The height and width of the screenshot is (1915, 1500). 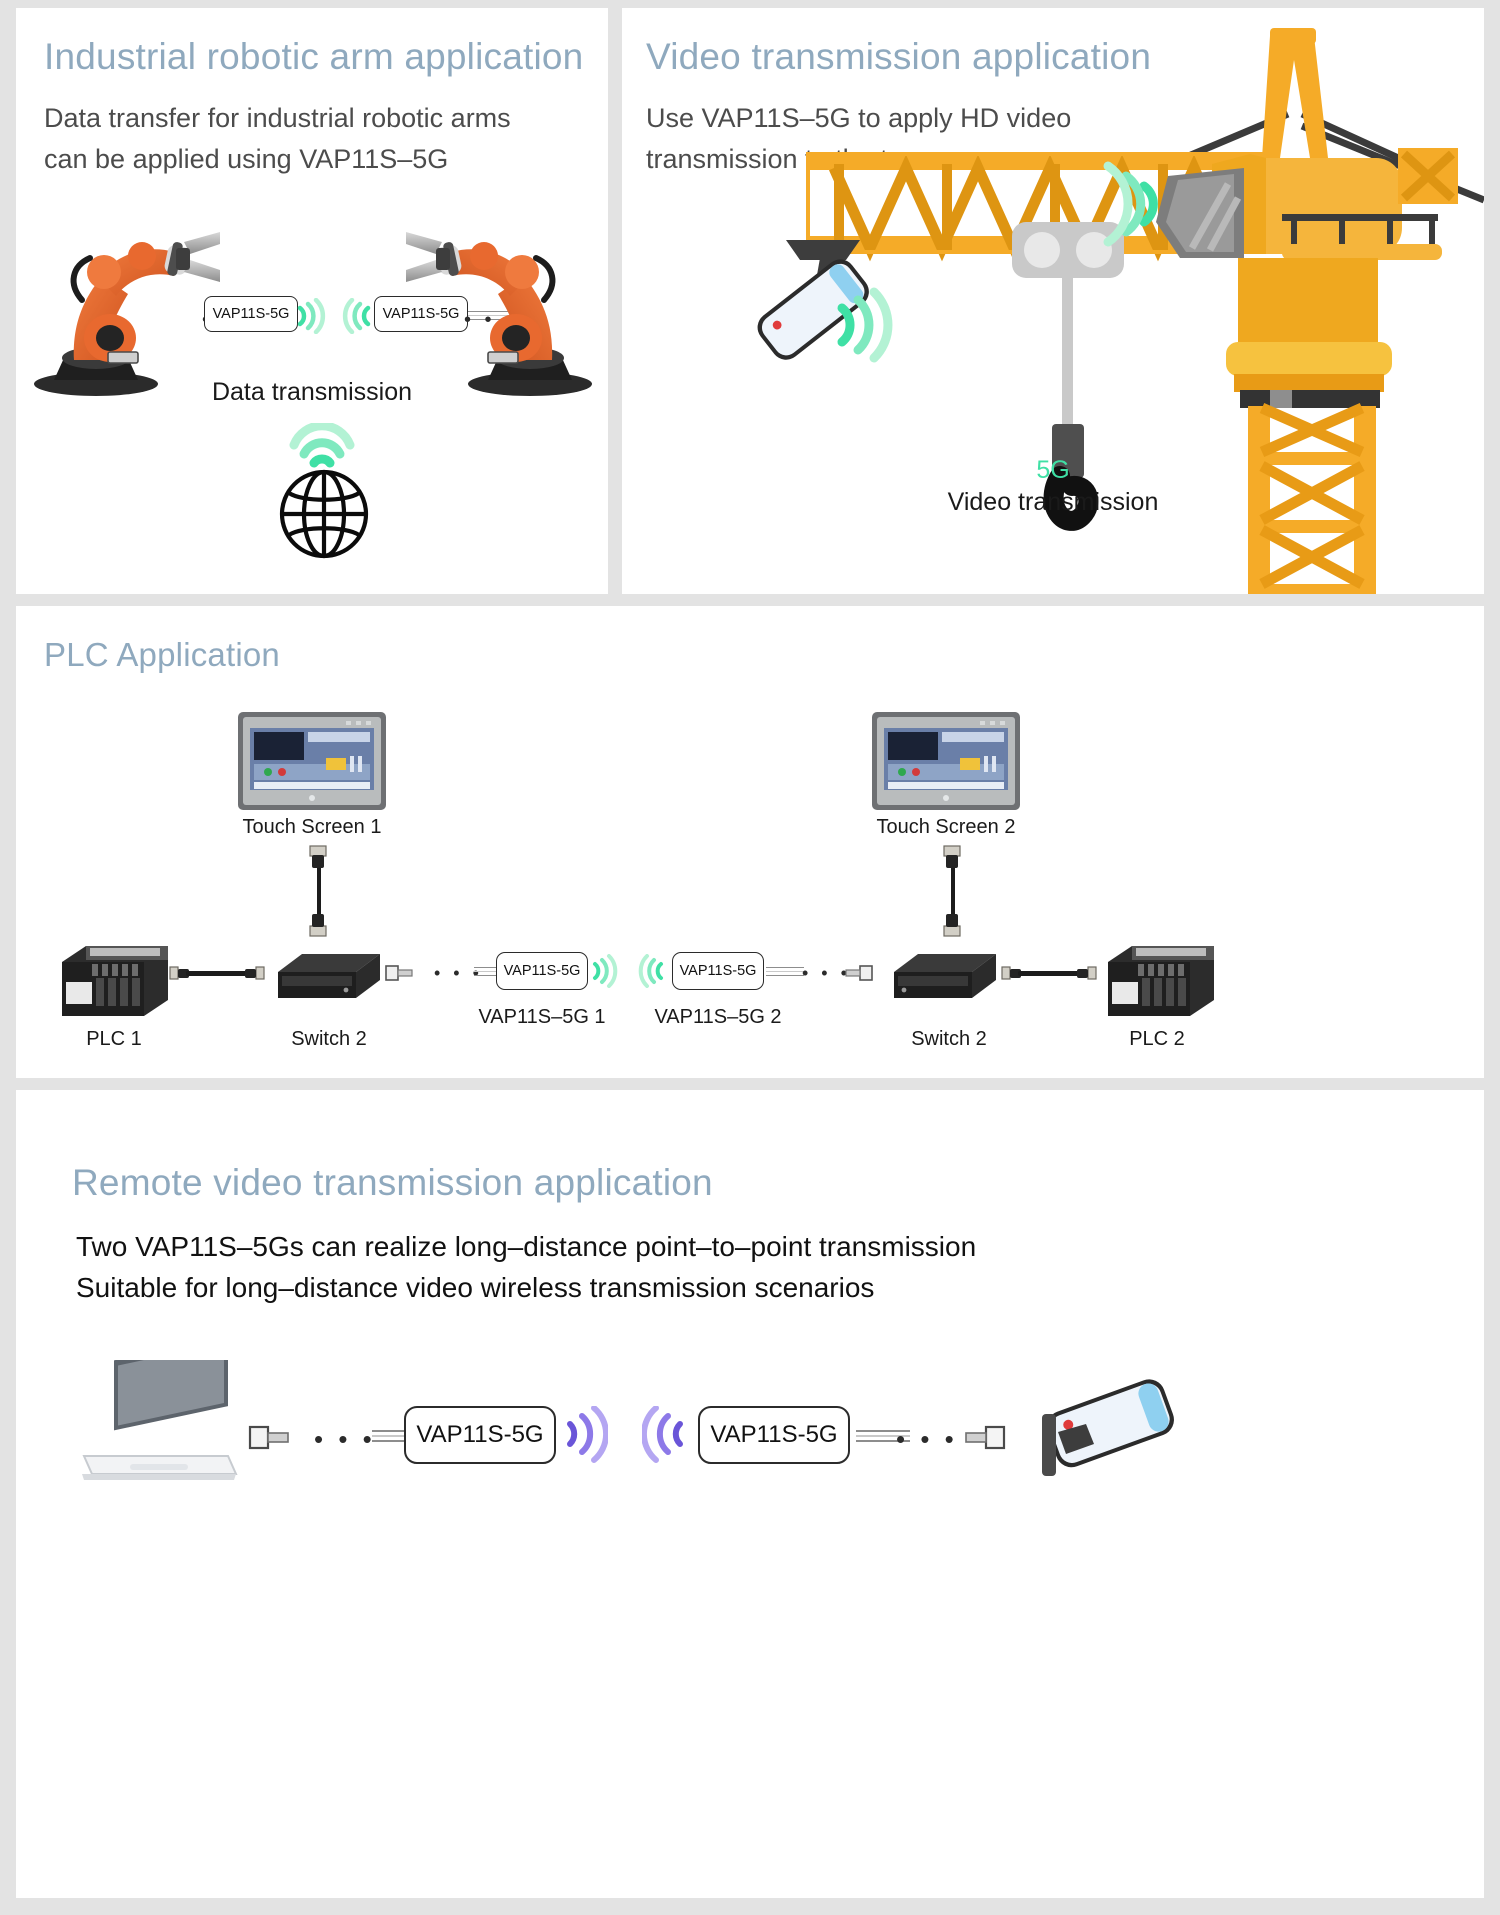 I want to click on wifi-icon-plc-right, so click(x=651, y=971).